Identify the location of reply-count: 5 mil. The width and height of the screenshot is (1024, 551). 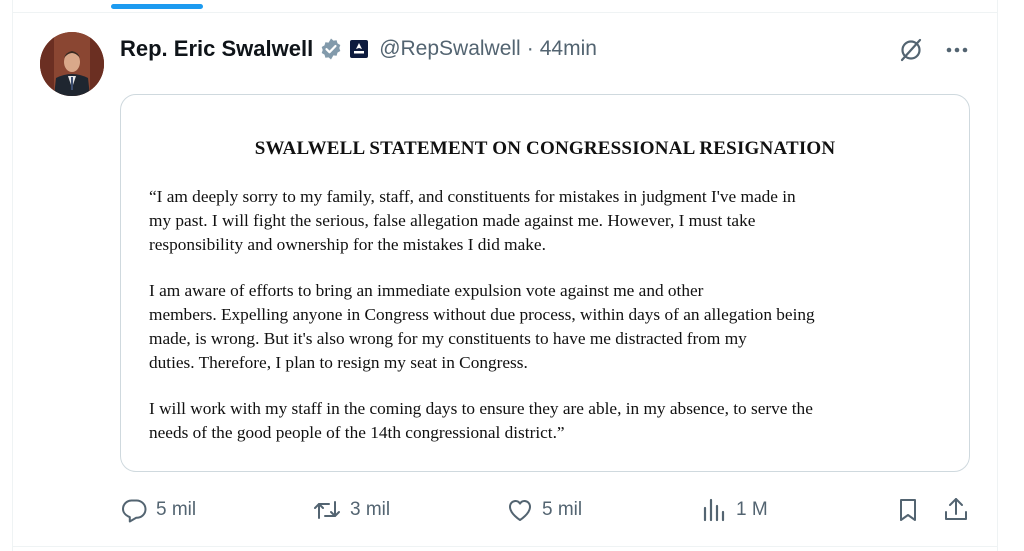
(176, 509).